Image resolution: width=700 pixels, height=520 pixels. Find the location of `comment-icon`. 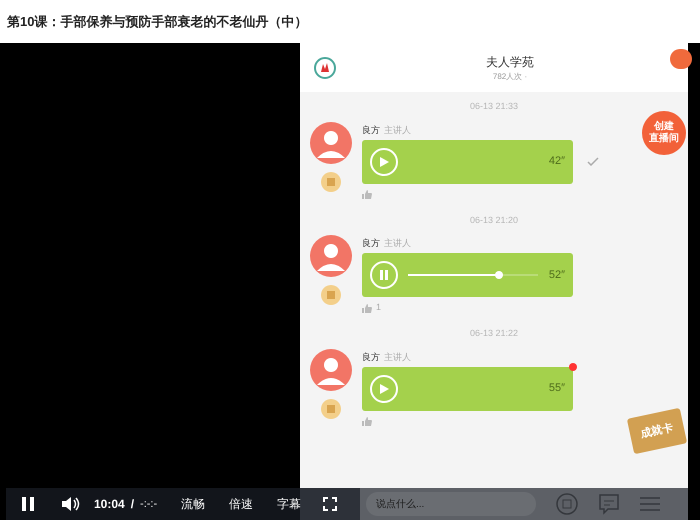

comment-icon is located at coordinates (609, 504).